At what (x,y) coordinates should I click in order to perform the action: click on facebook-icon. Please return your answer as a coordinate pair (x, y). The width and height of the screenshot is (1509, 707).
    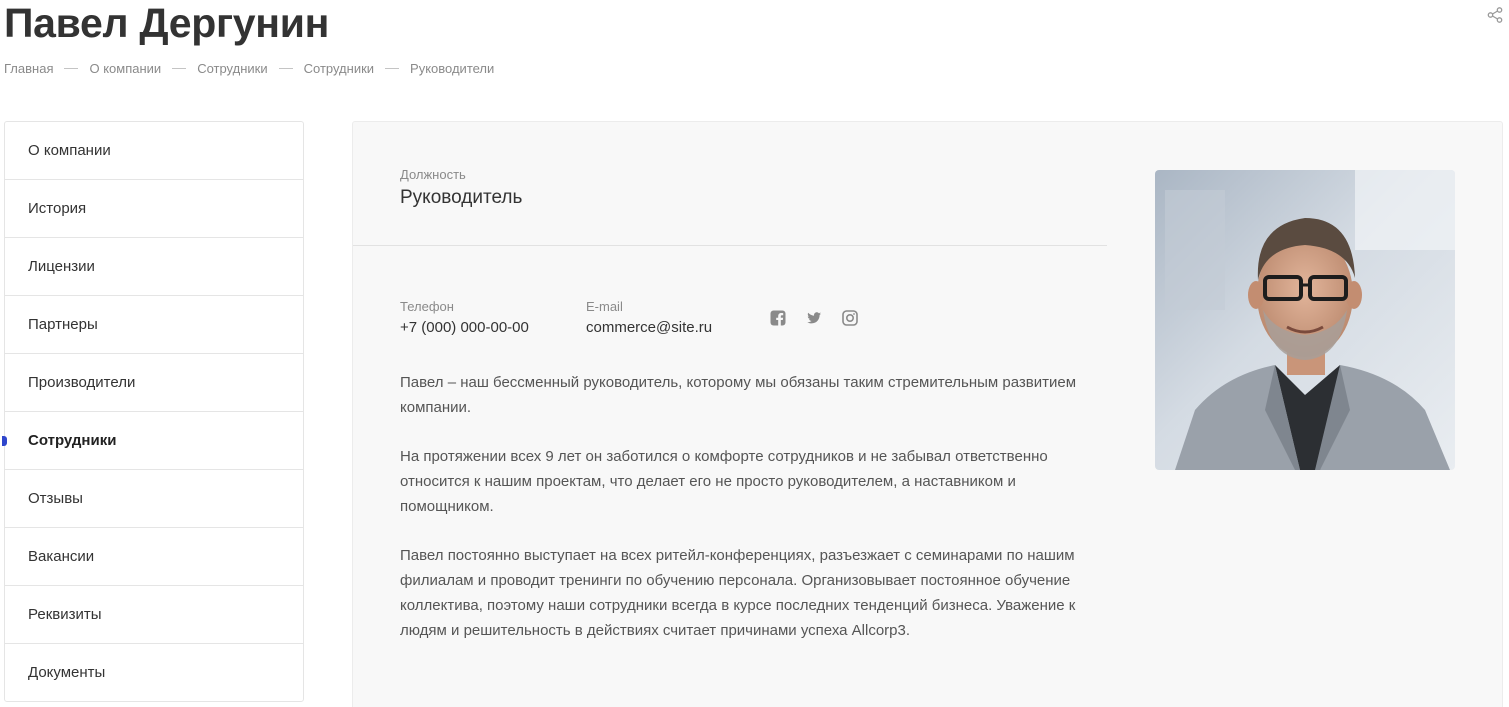
    Looking at the image, I should click on (778, 318).